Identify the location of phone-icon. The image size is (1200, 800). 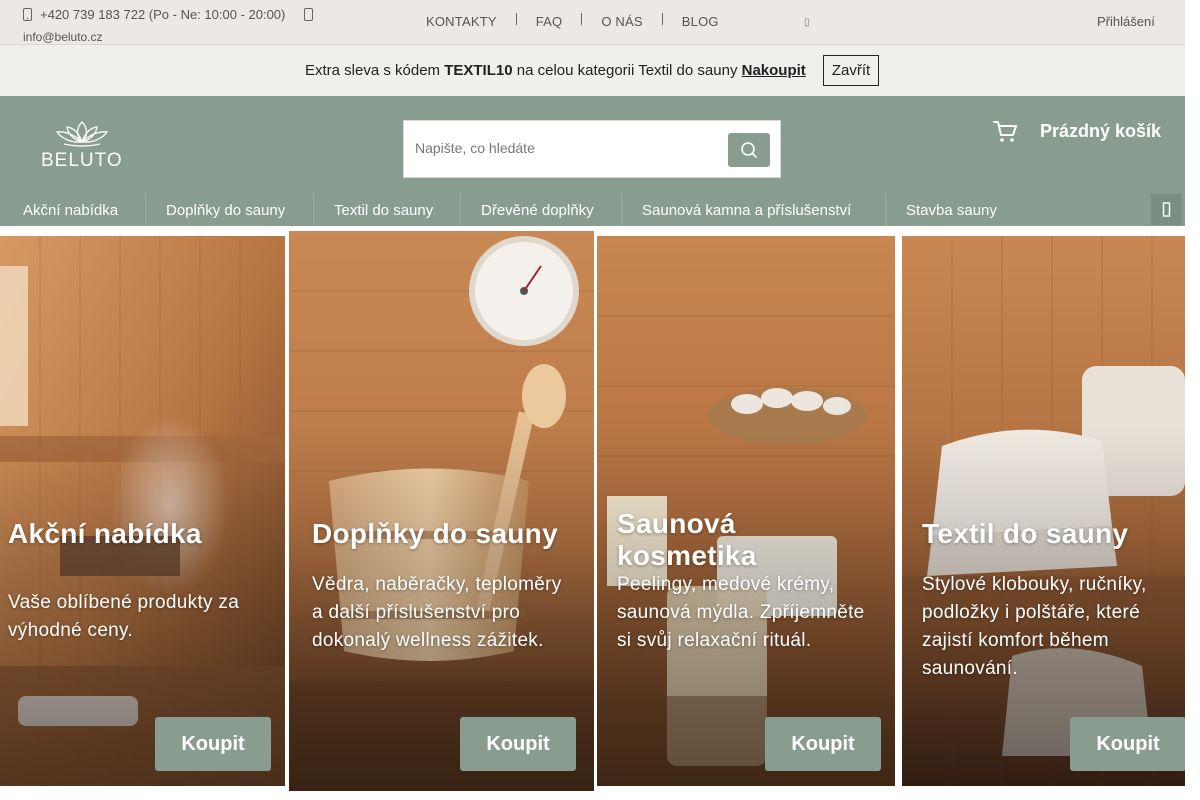
(27, 13).